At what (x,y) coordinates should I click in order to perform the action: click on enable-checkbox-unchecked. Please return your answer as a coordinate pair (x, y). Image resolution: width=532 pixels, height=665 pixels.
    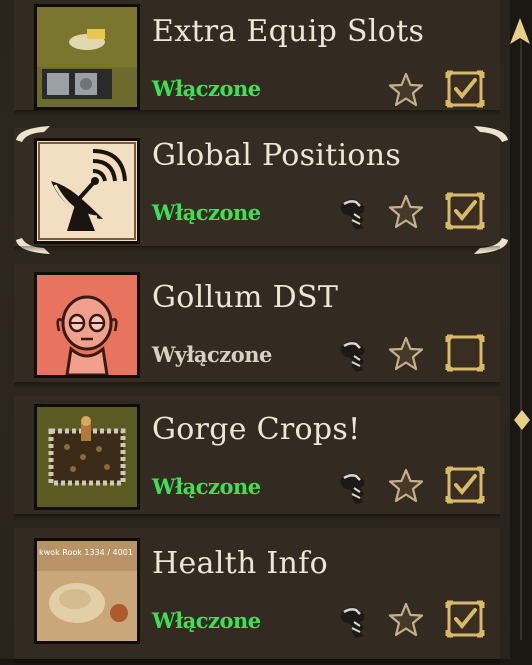
    Looking at the image, I should click on (465, 353).